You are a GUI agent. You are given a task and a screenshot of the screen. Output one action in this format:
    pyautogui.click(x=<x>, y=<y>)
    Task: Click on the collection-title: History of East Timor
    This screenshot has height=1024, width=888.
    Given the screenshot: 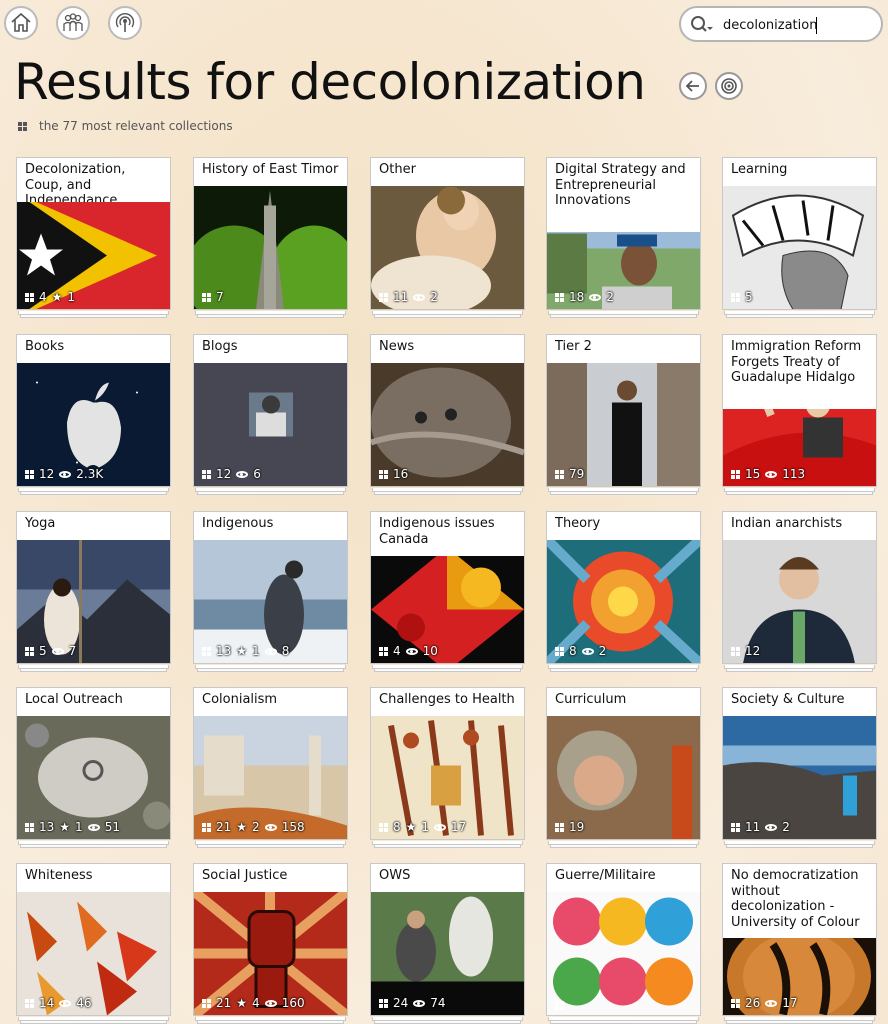 What is the action you would take?
    pyautogui.click(x=270, y=172)
    